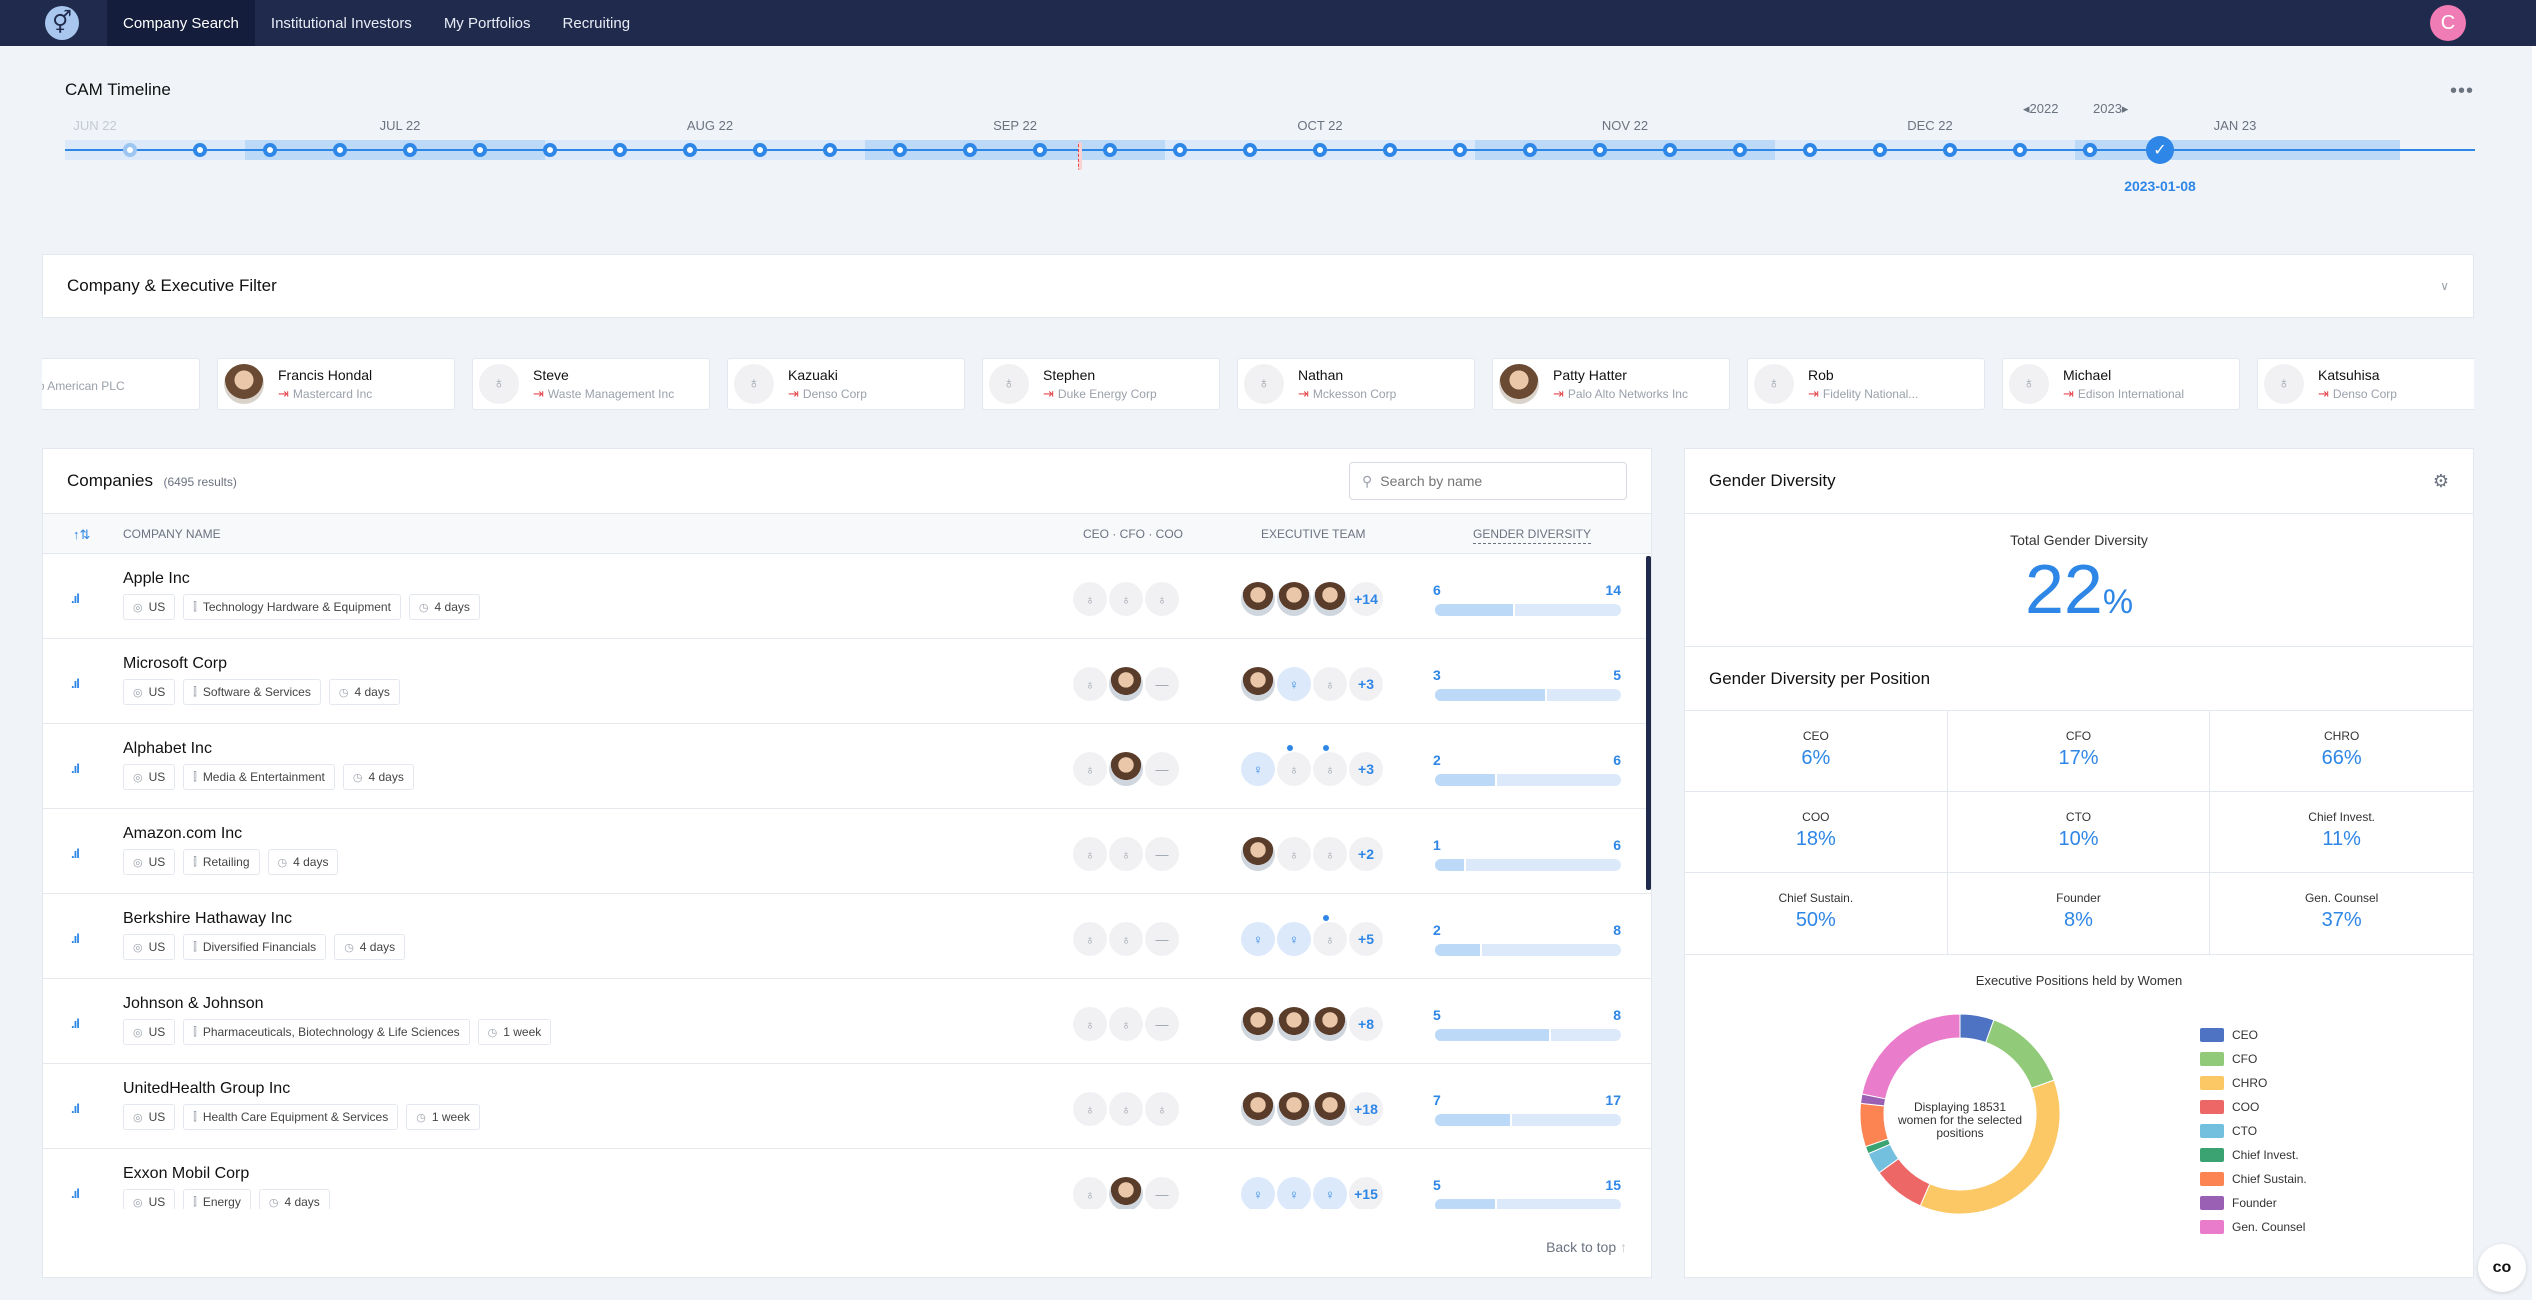 The width and height of the screenshot is (2536, 1300). What do you see at coordinates (2502, 1268) in the screenshot?
I see `chat-widget-button: co` at bounding box center [2502, 1268].